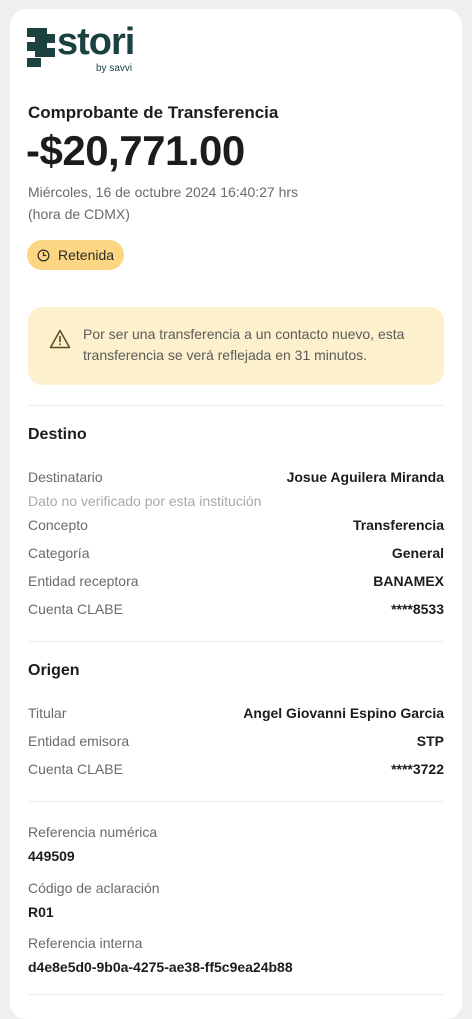  Describe the element at coordinates (365, 477) in the screenshot. I see `row-value: Josue Aguilera Miranda` at that location.